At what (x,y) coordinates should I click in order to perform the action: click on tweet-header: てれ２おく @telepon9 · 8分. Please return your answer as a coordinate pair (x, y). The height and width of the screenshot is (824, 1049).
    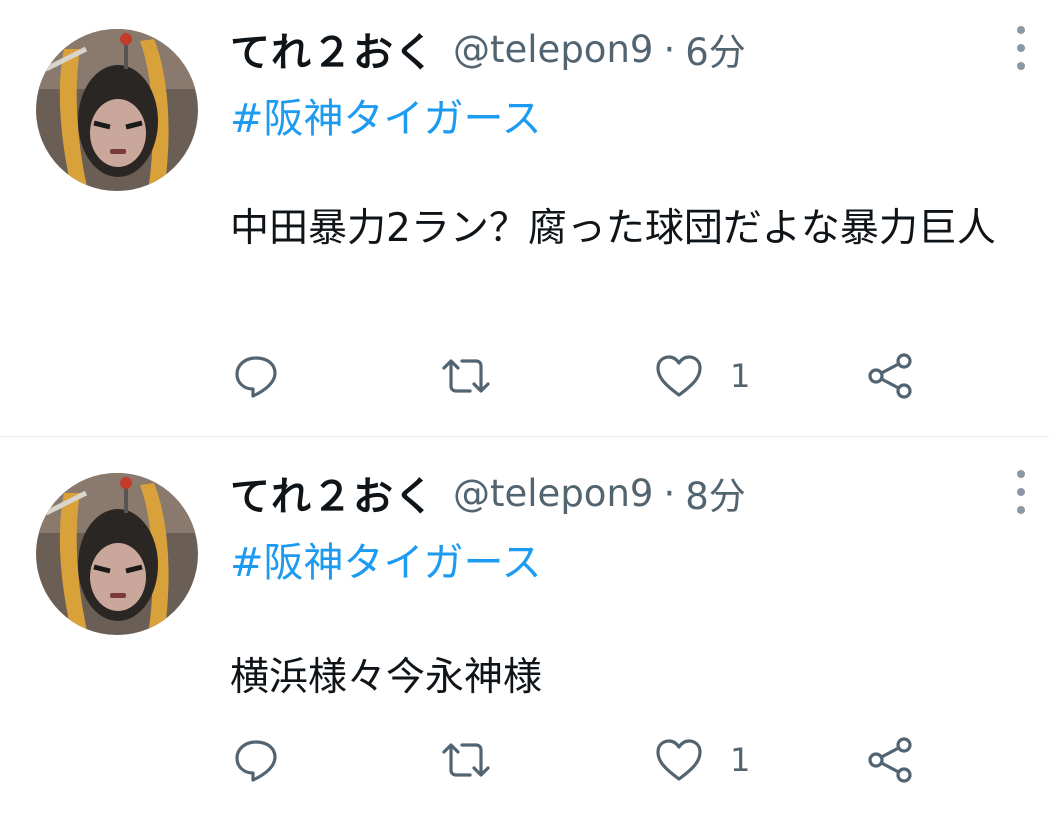
    Looking at the image, I should click on (488, 493).